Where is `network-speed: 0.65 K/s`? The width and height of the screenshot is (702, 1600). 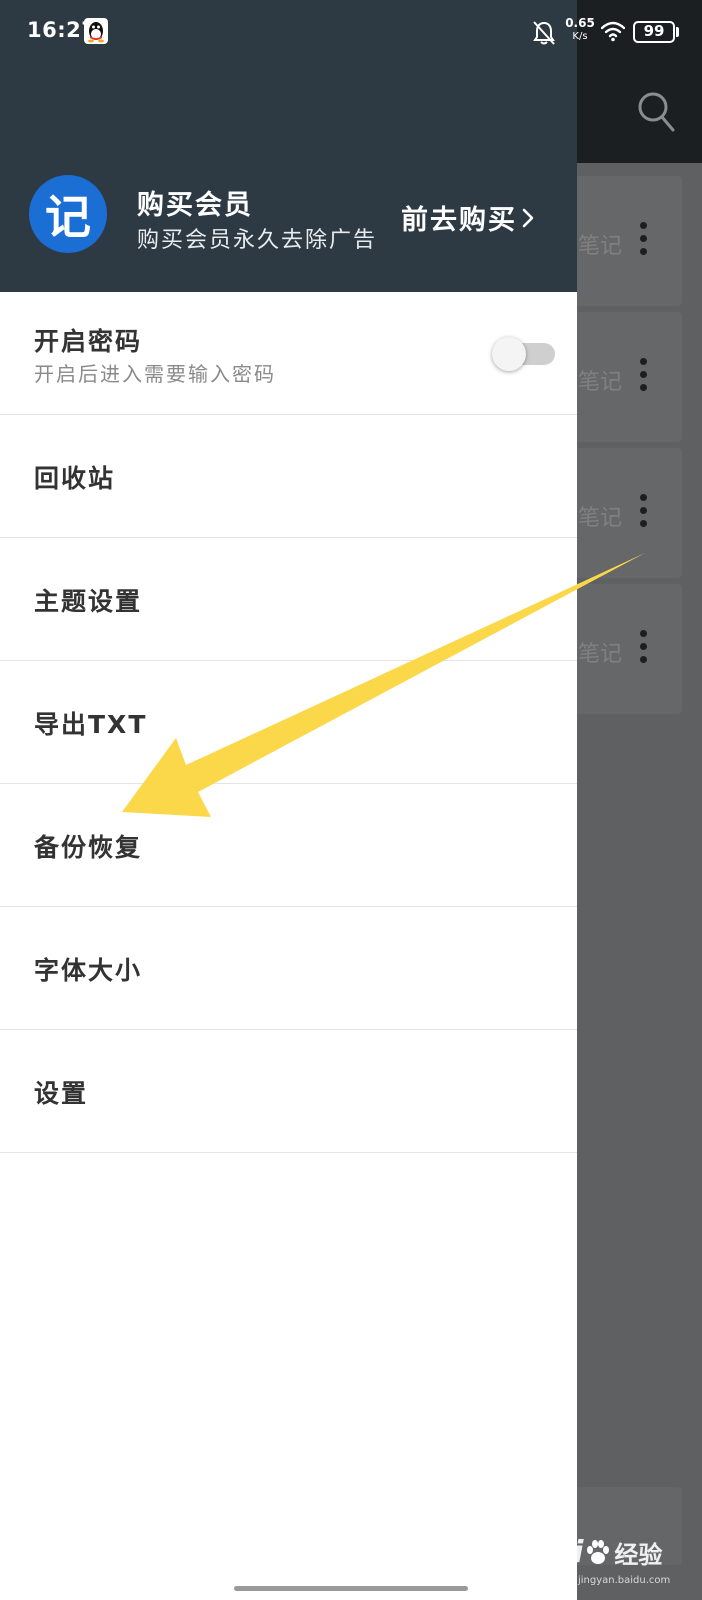
network-speed: 0.65 K/s is located at coordinates (580, 29).